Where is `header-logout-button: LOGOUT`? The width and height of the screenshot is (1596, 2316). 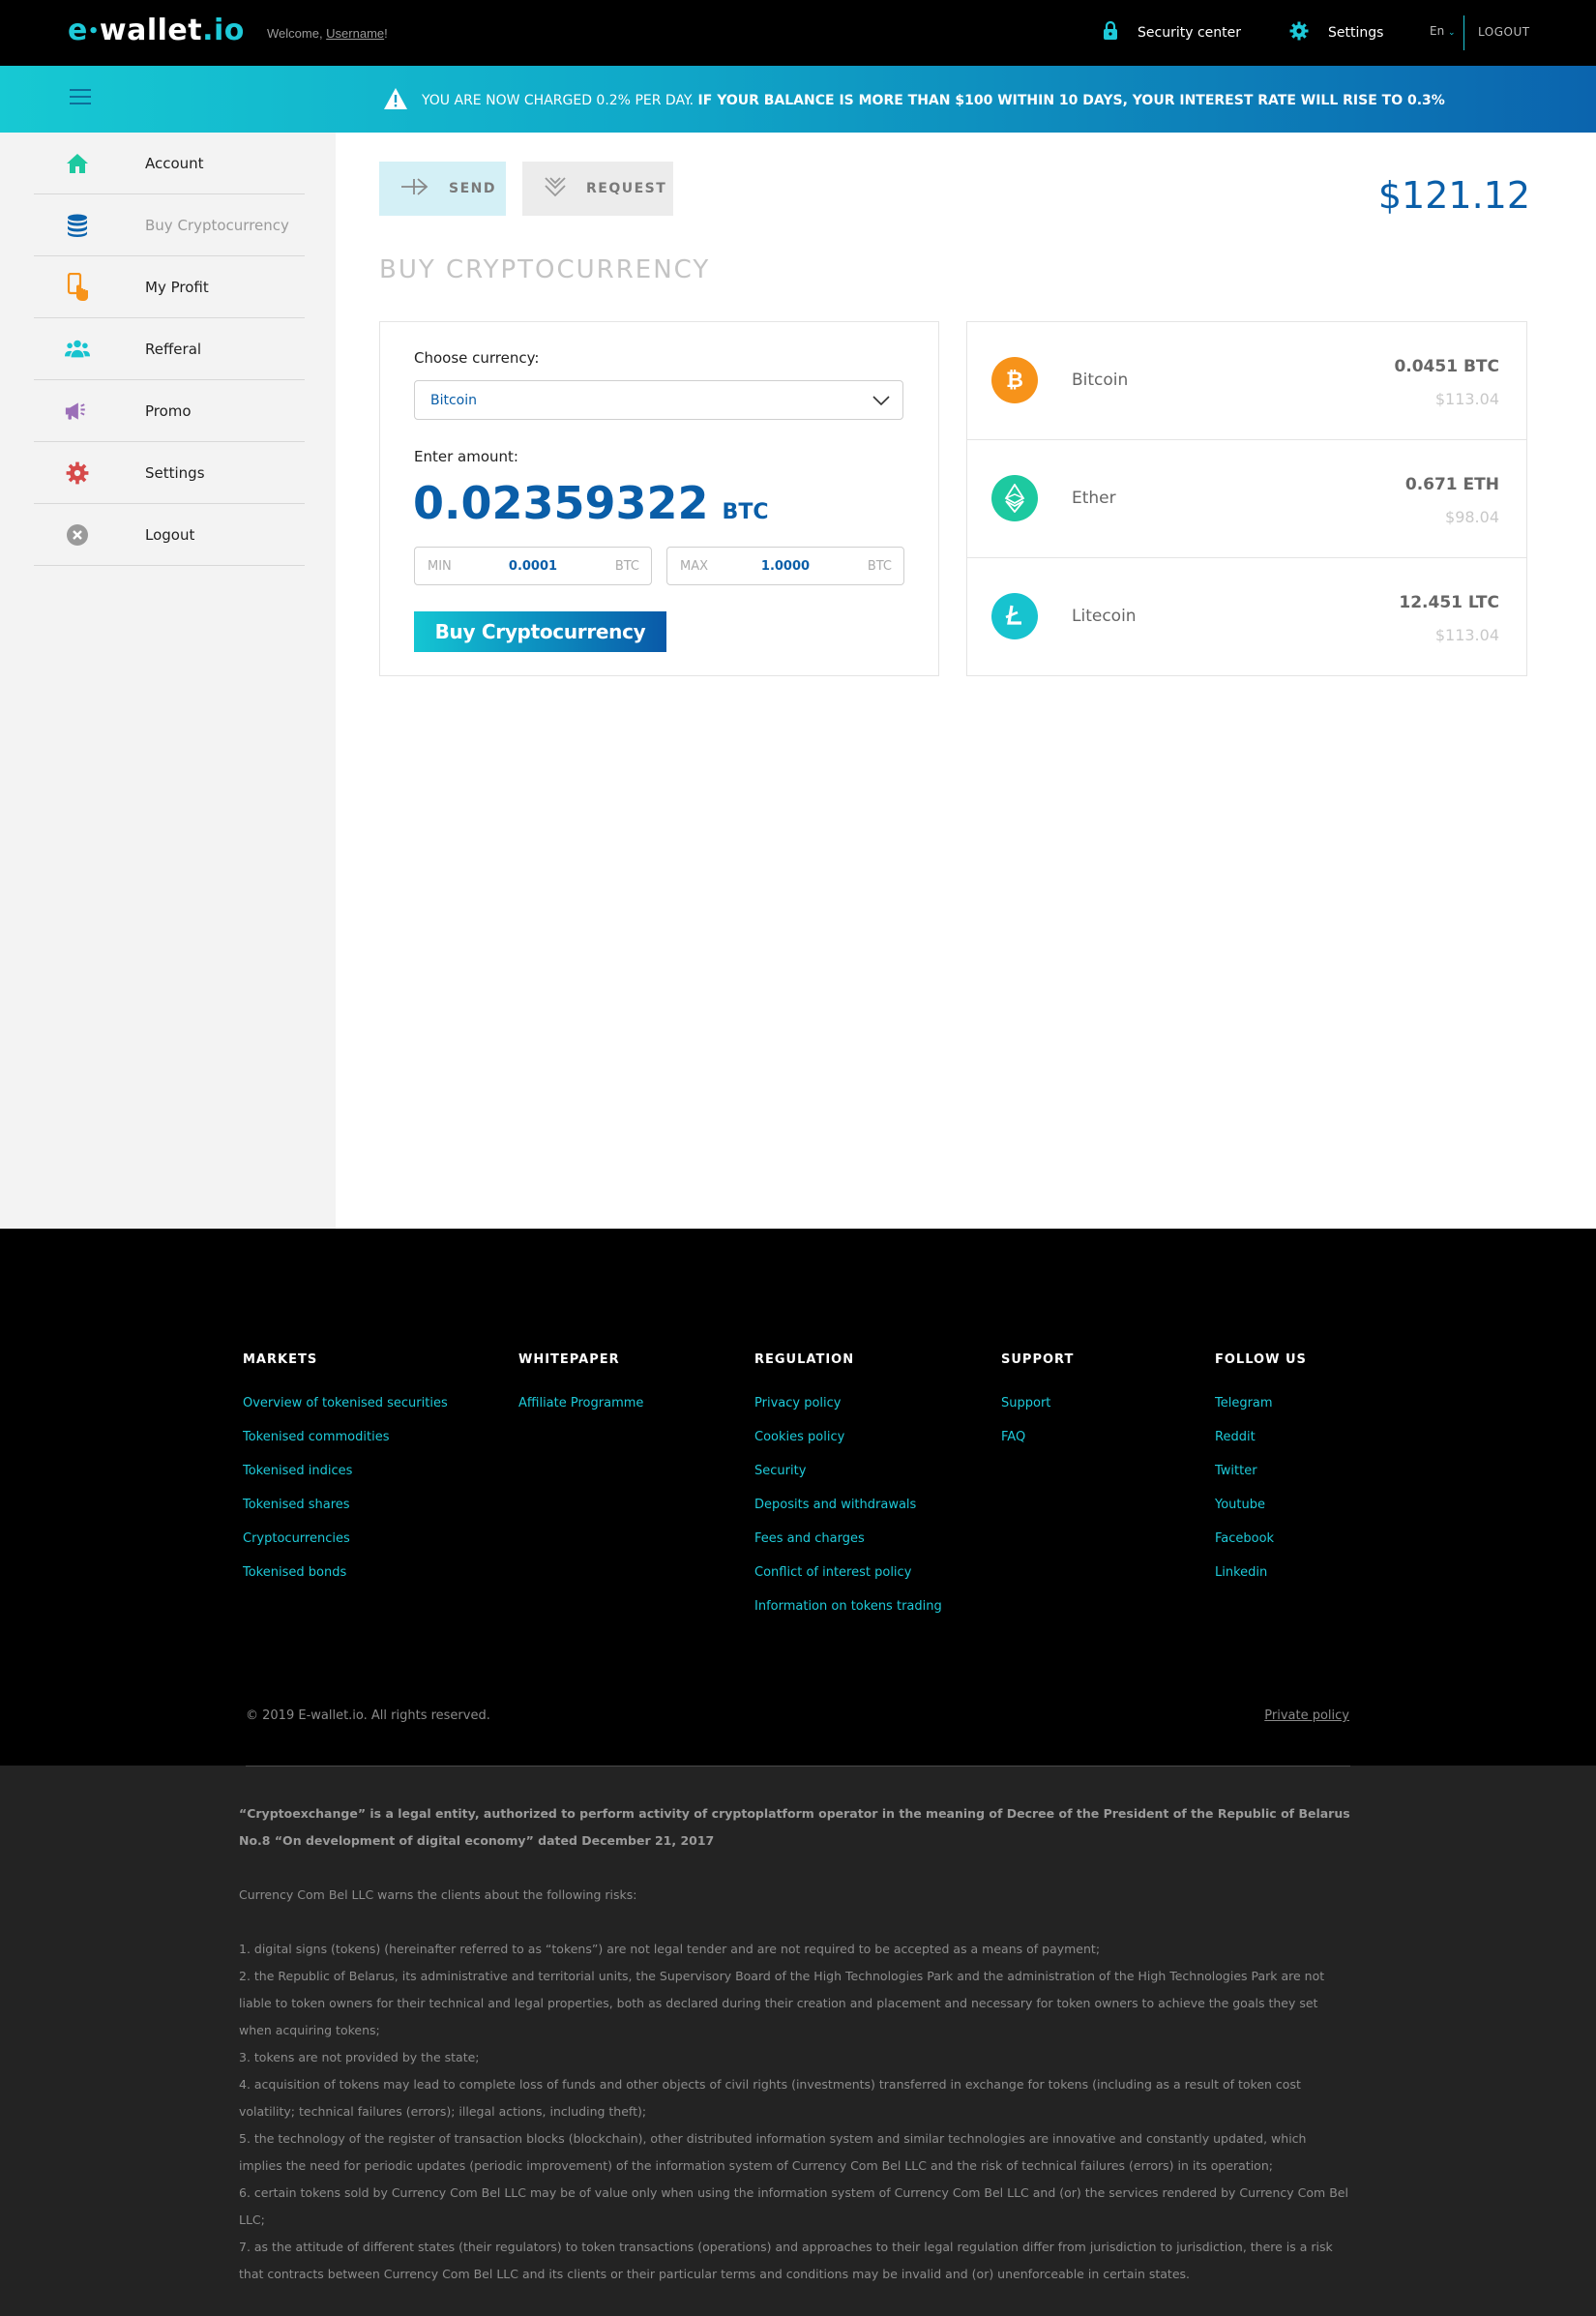
header-logout-button: LOGOUT is located at coordinates (1504, 32).